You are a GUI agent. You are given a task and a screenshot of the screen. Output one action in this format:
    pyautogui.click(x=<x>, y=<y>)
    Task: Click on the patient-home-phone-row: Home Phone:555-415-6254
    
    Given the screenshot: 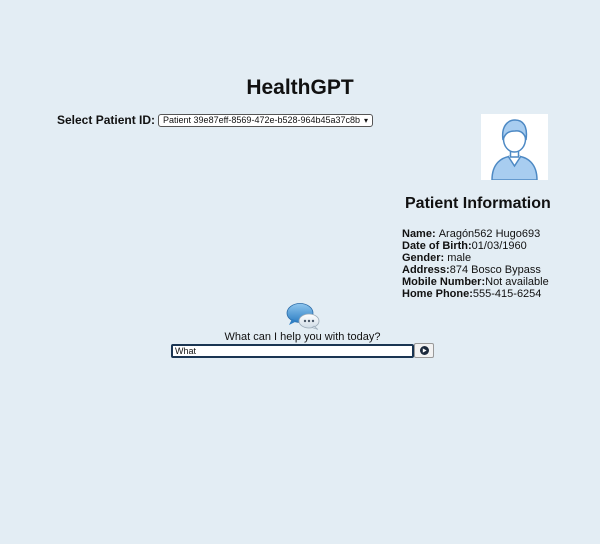 What is the action you would take?
    pyautogui.click(x=475, y=294)
    